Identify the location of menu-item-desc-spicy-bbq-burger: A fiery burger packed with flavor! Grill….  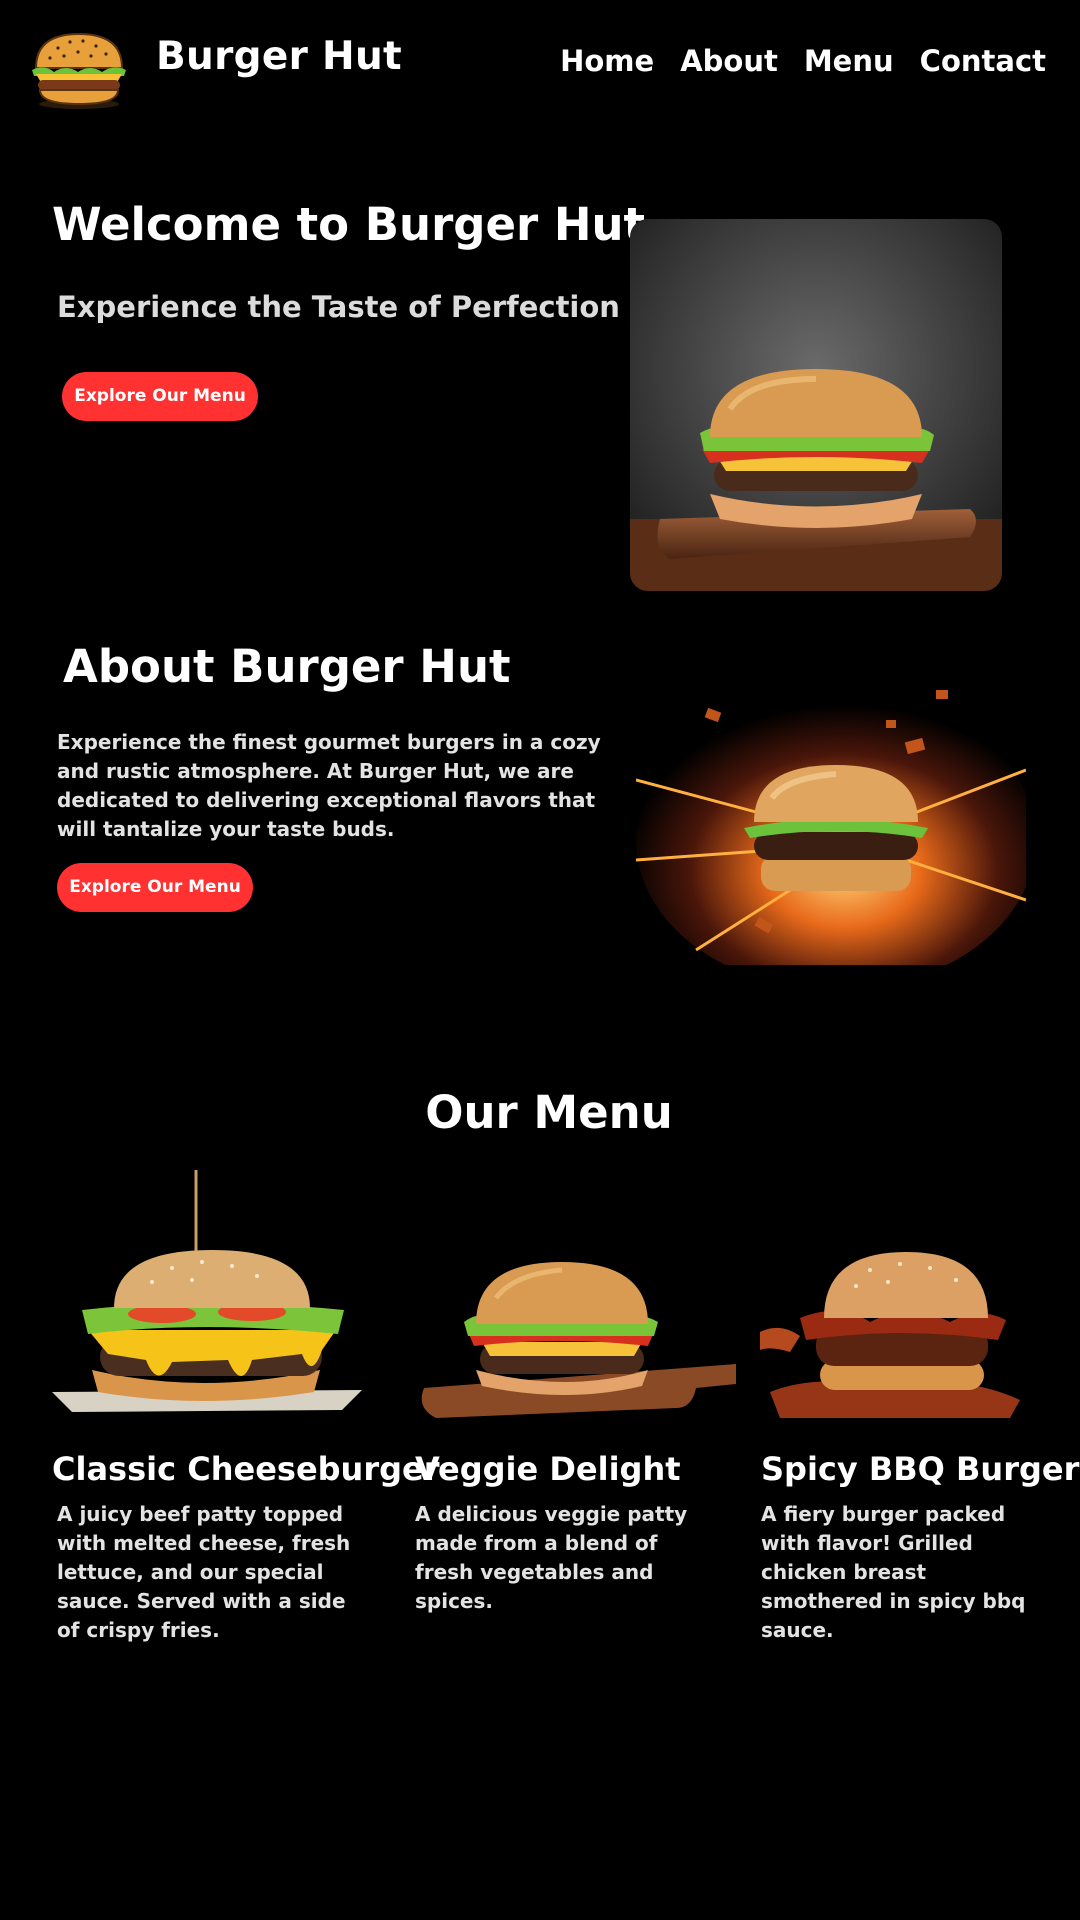
(893, 1572).